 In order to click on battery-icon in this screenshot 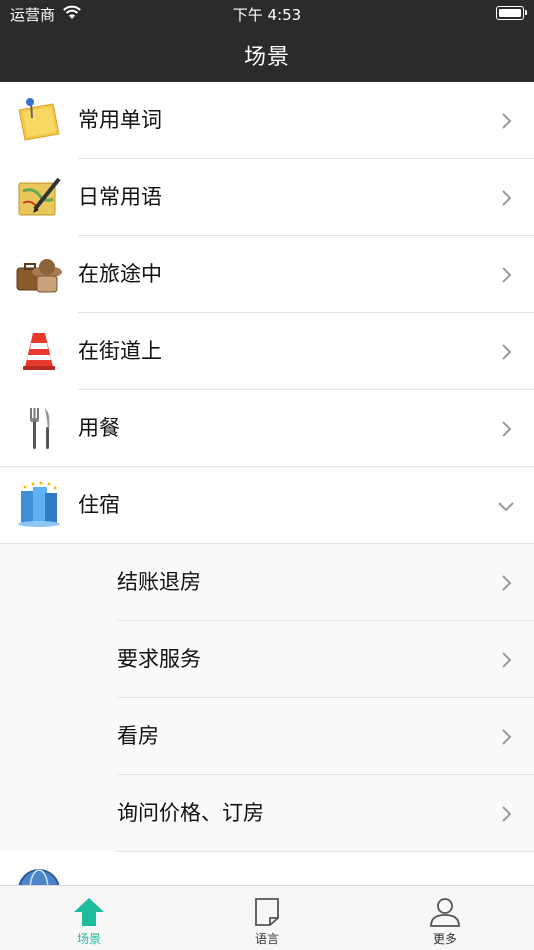, I will do `click(511, 13)`.